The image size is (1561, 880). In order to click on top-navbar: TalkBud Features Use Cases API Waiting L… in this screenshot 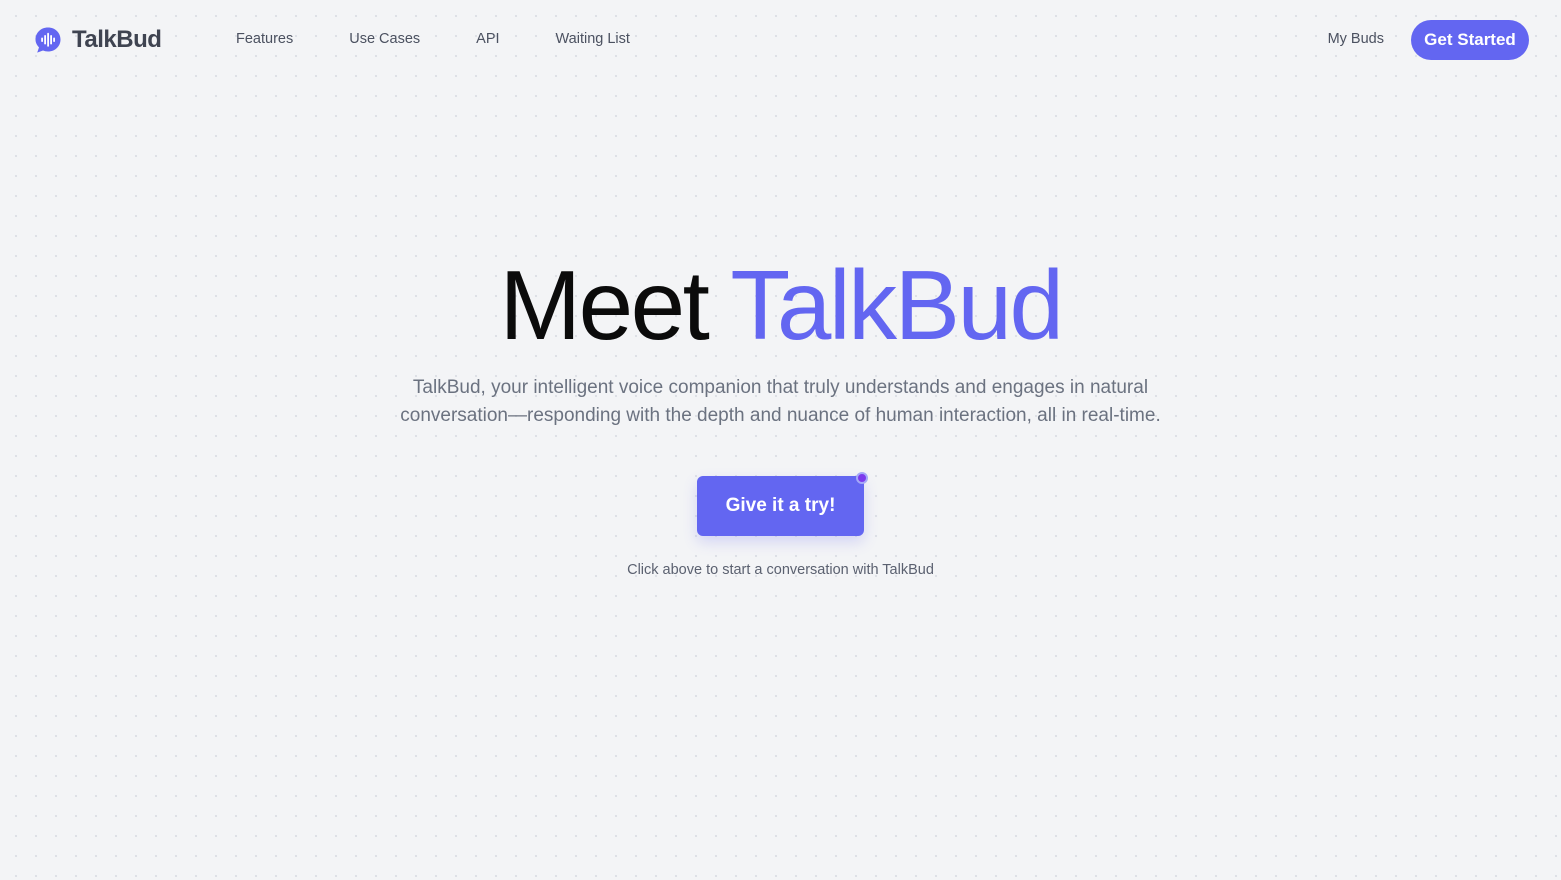, I will do `click(780, 41)`.